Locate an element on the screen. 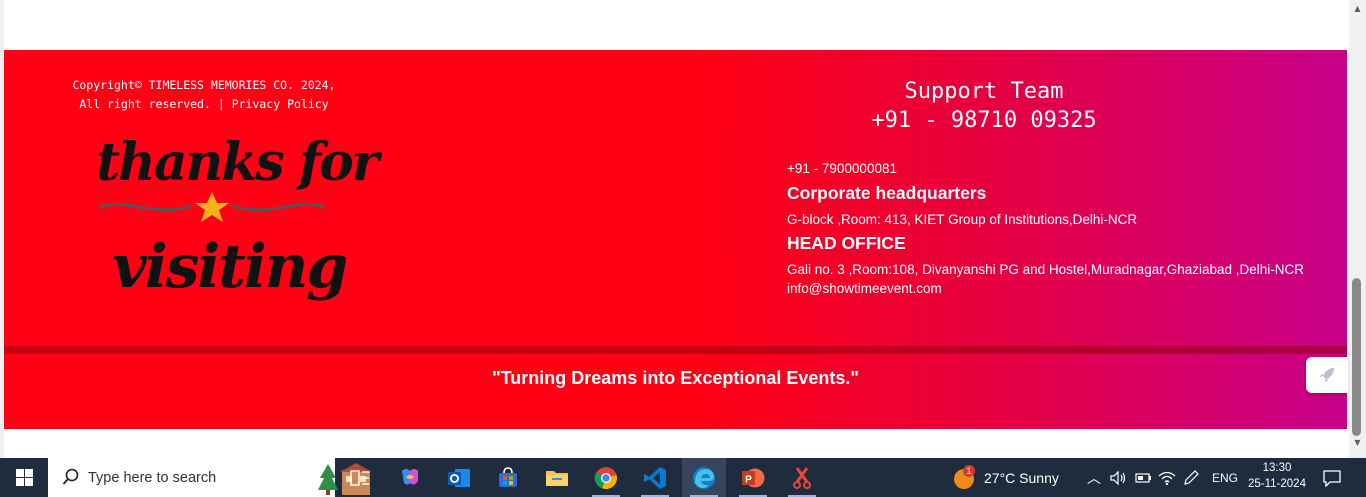  secondary-phone: +91 - 7900000081 is located at coordinates (842, 168).